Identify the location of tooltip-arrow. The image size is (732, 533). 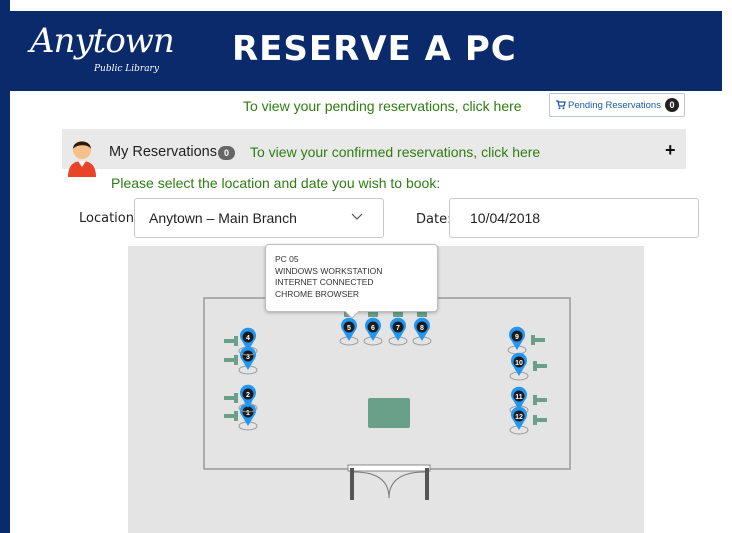
(352, 315).